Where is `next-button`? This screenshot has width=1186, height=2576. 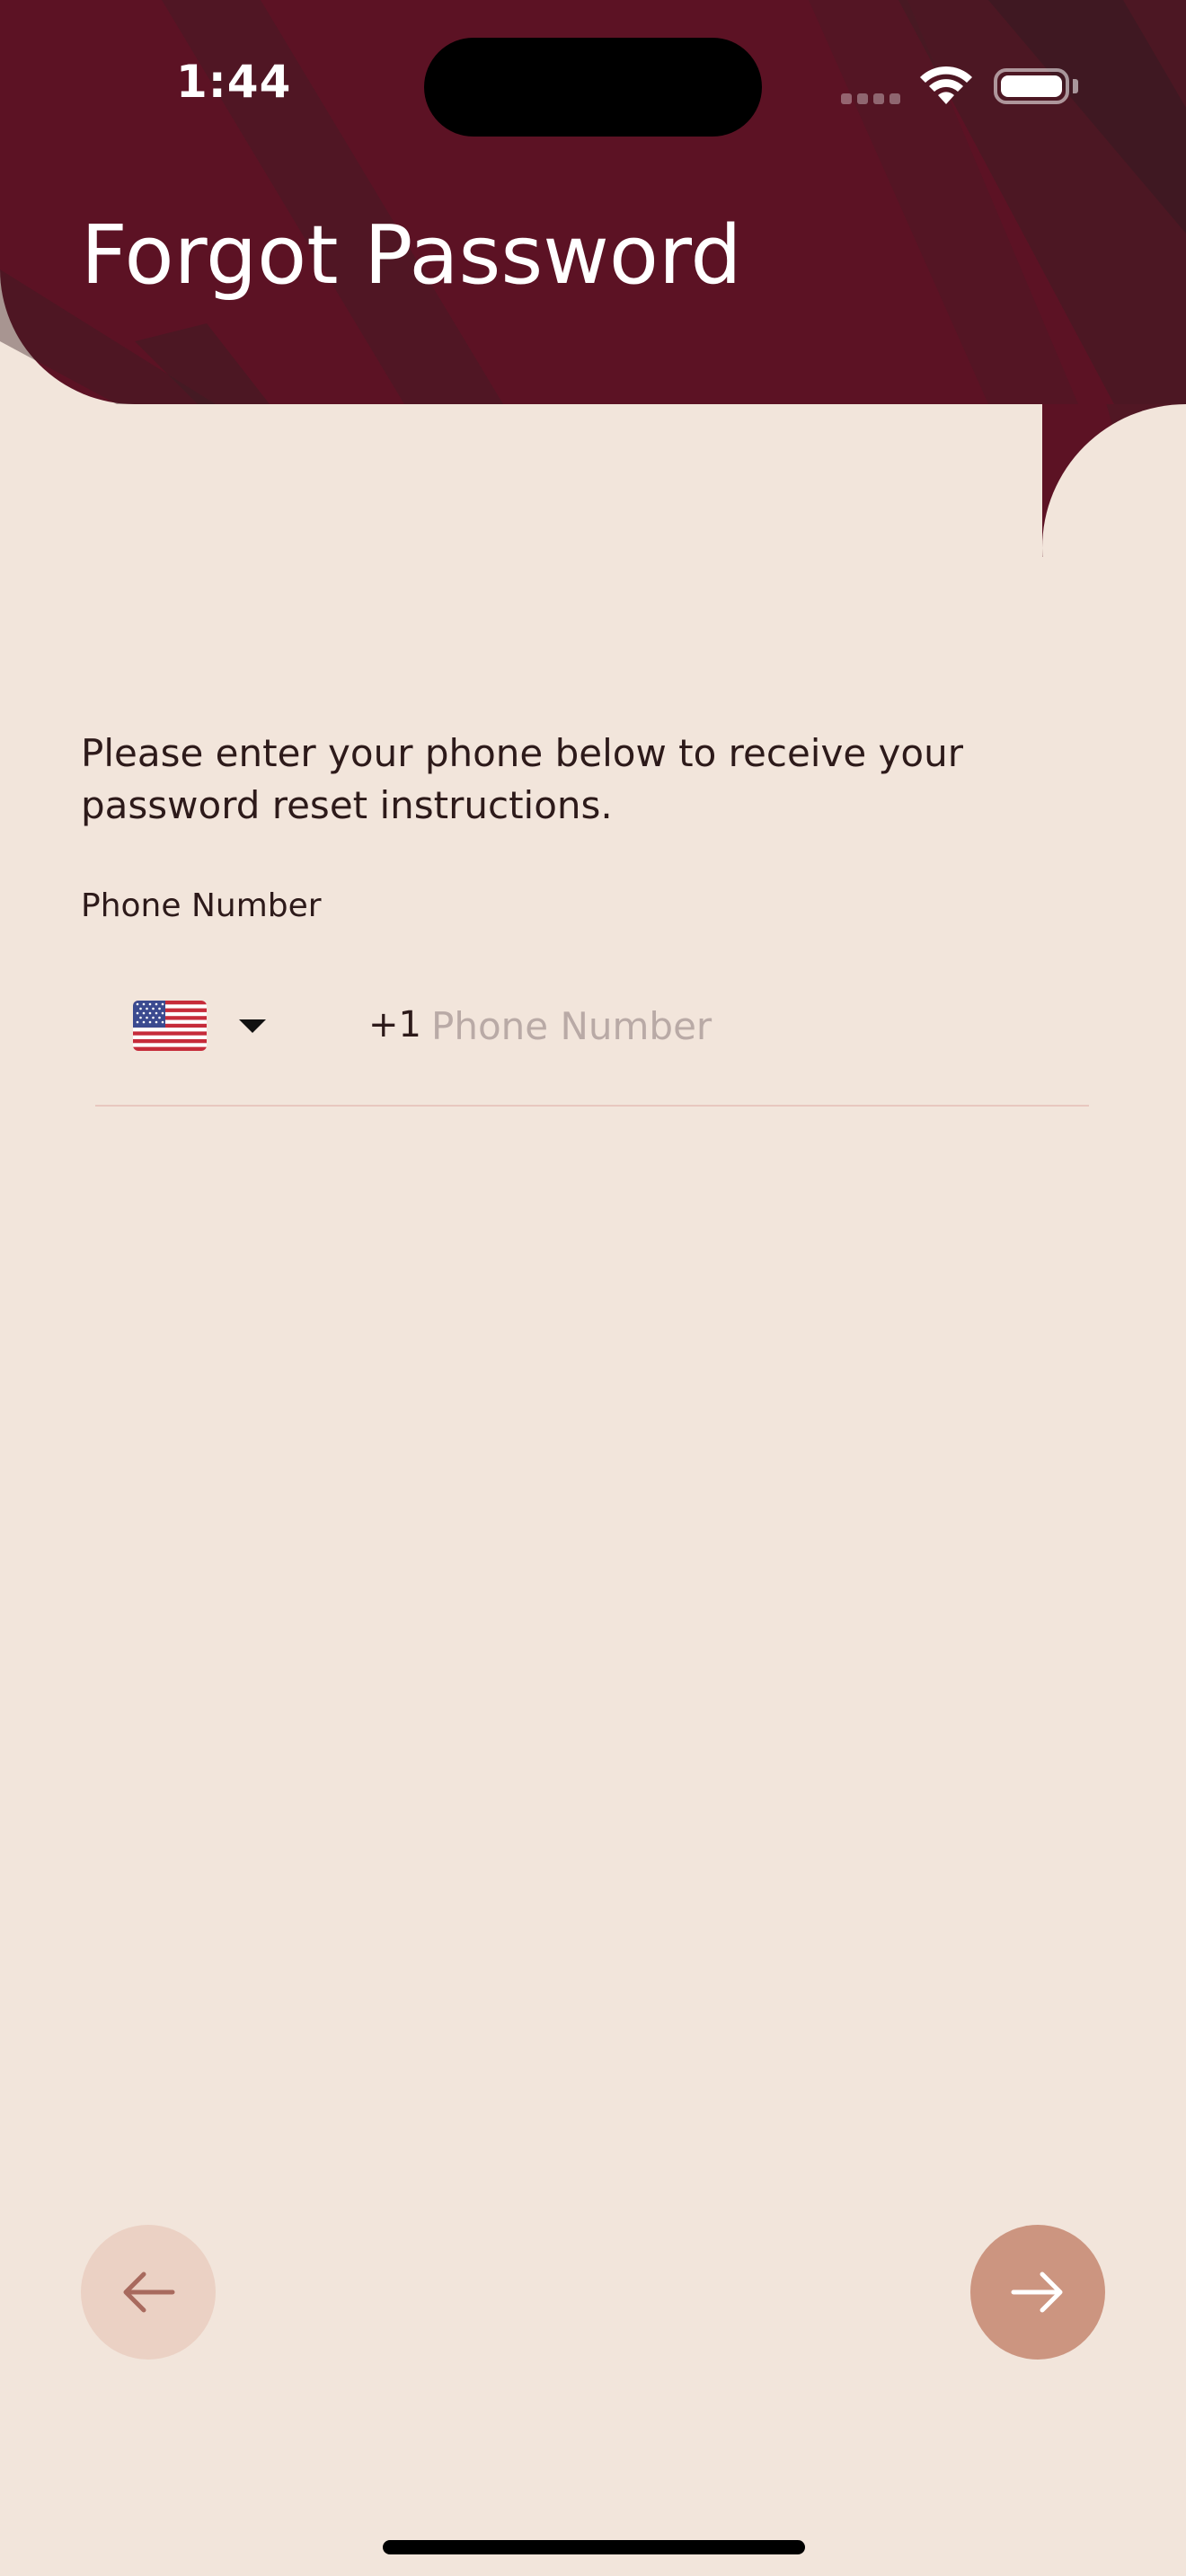 next-button is located at coordinates (1037, 2292).